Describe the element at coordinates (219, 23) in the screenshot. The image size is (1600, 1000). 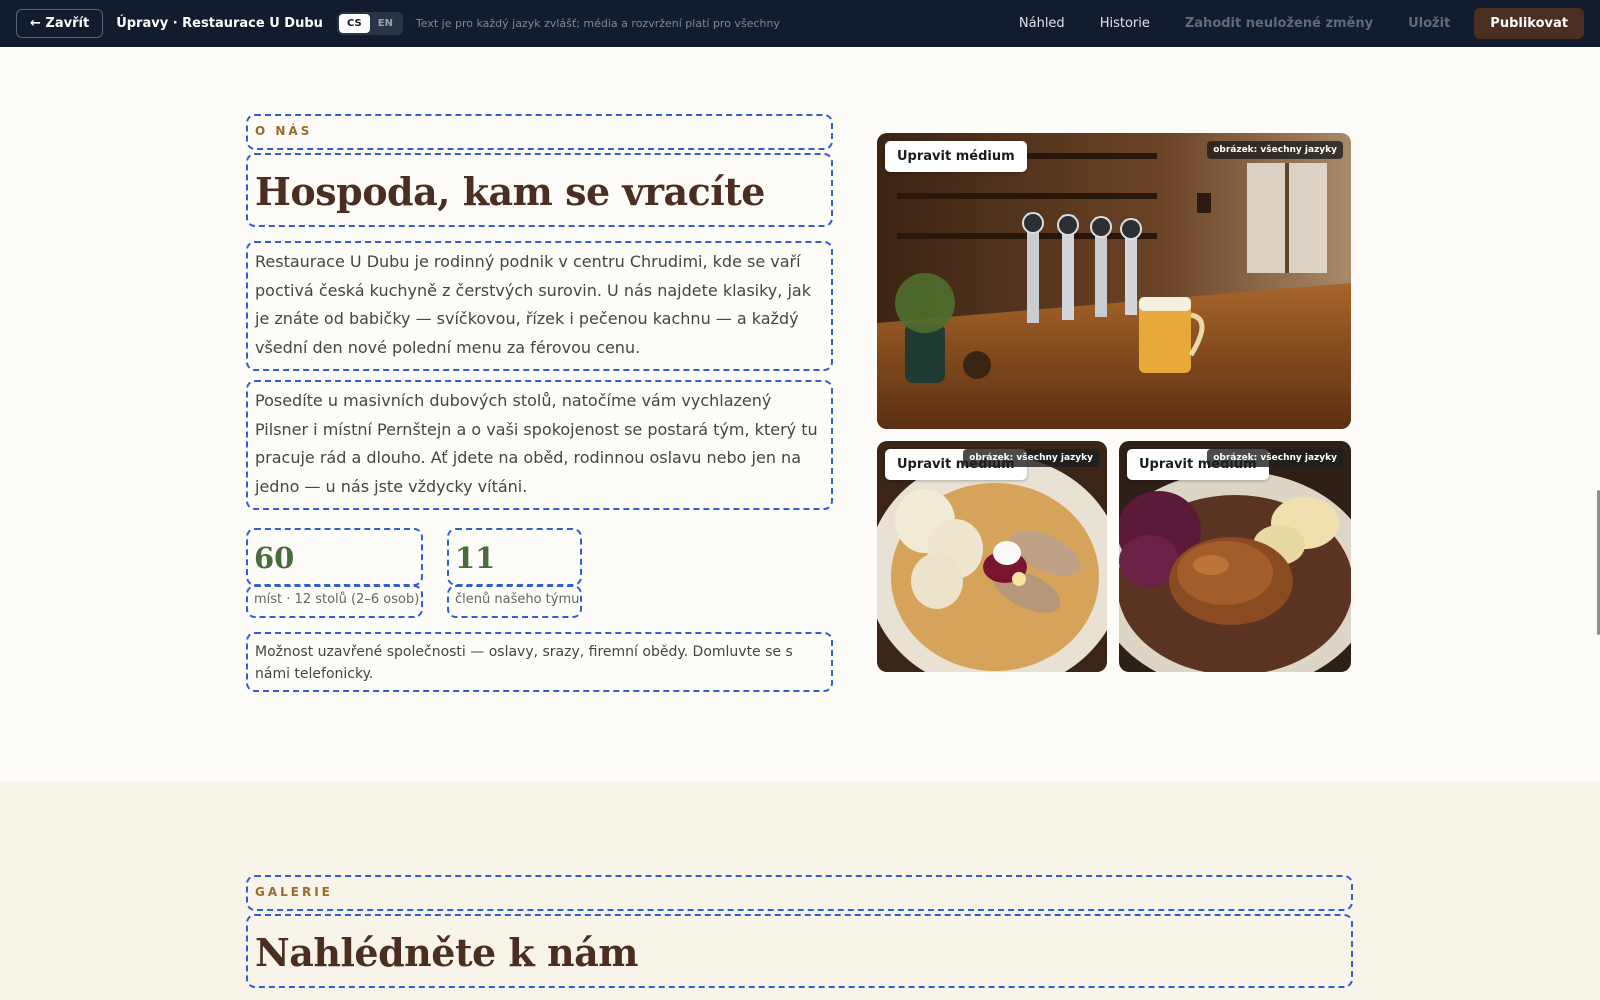
I see `editor-title: Úpravy · Restaurace U Dubu` at that location.